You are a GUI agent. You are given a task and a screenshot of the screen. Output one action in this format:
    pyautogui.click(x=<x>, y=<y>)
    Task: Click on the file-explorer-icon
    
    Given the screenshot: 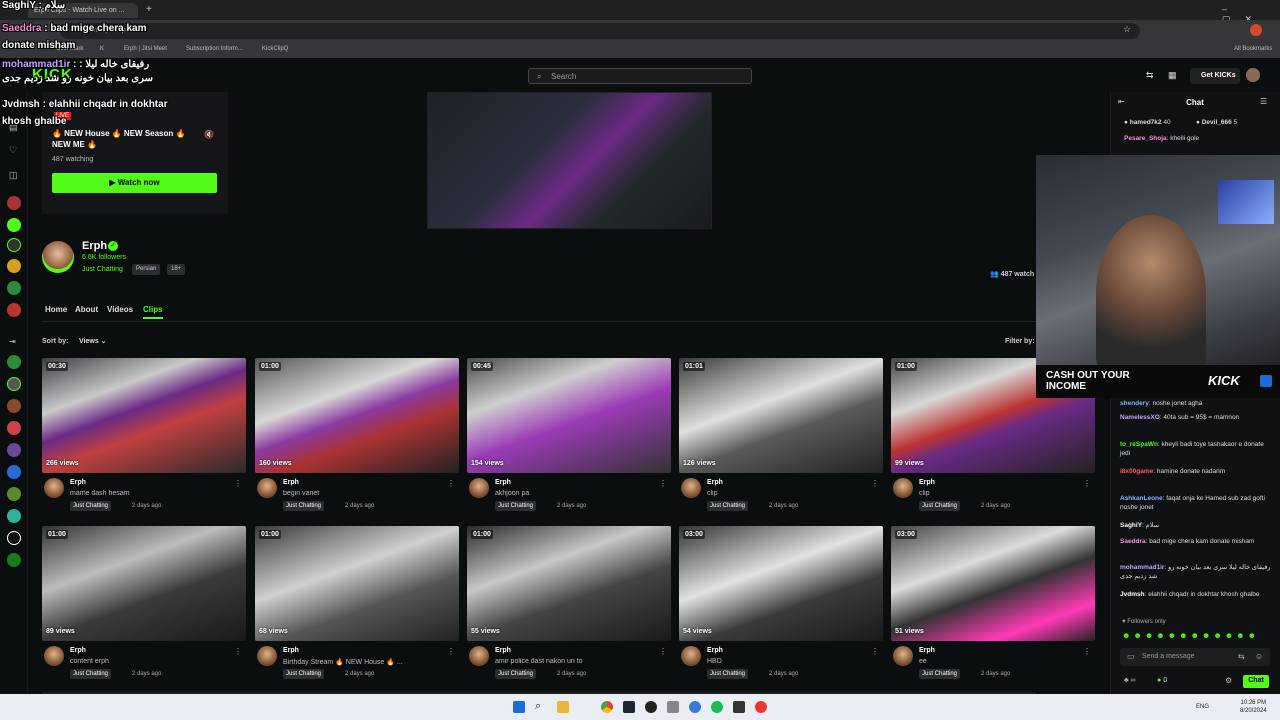 What is the action you would take?
    pyautogui.click(x=563, y=707)
    